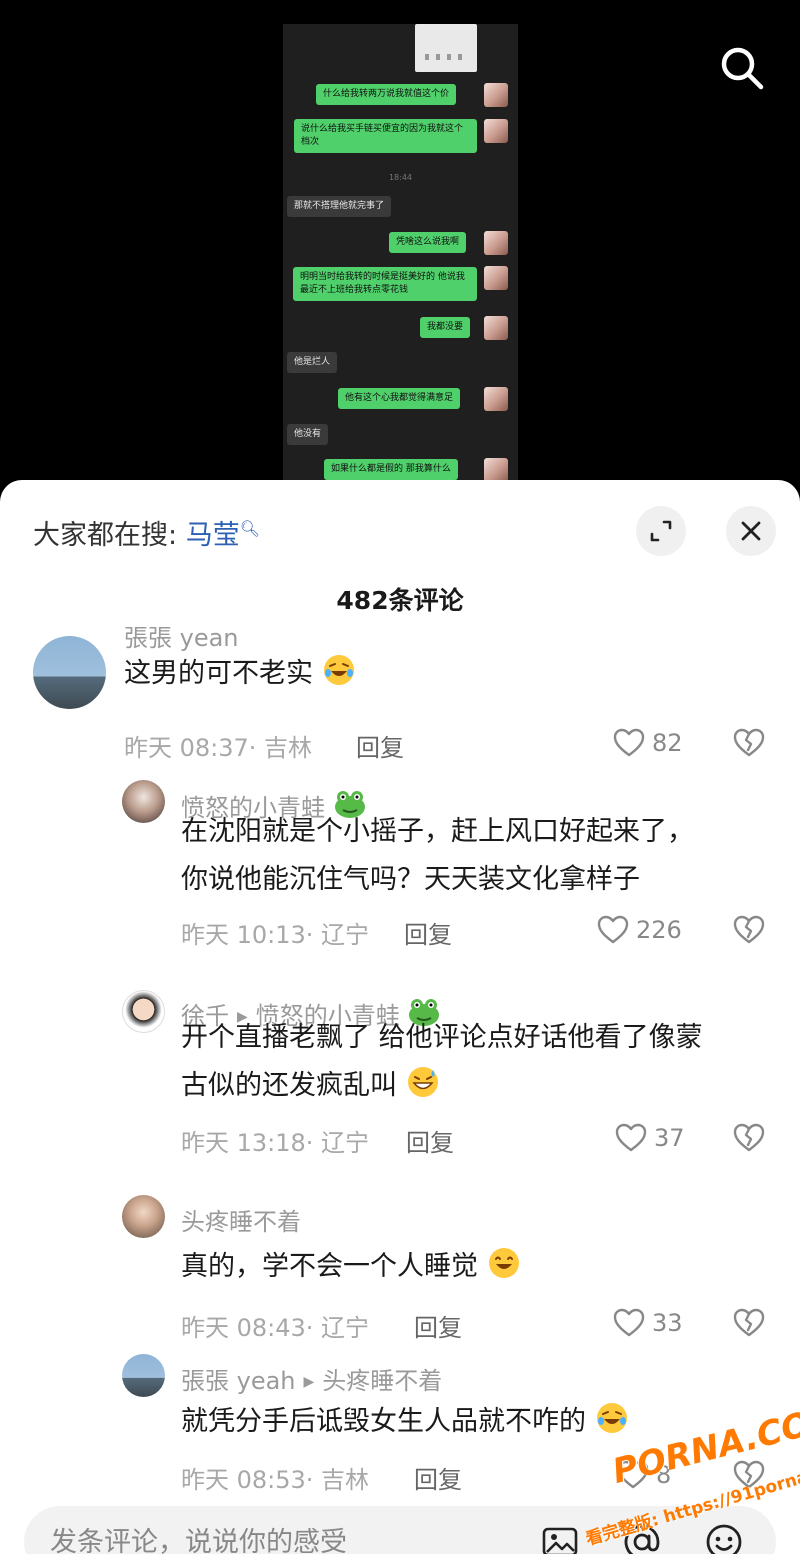 This screenshot has width=800, height=1554. I want to click on expand-icon, so click(661, 531).